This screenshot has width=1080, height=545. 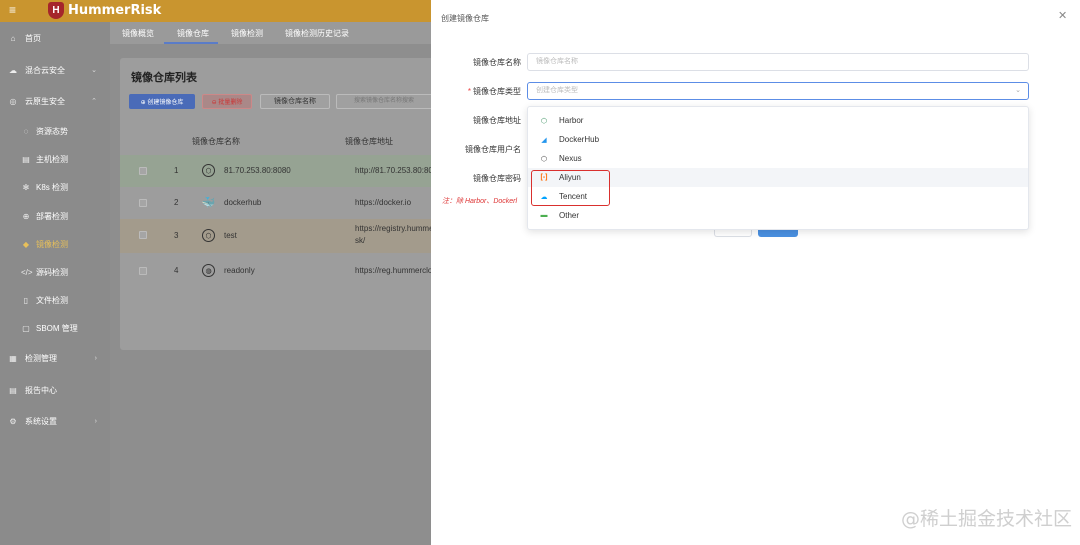 I want to click on field-label-username: 镜像仓库用户名, so click(x=493, y=149).